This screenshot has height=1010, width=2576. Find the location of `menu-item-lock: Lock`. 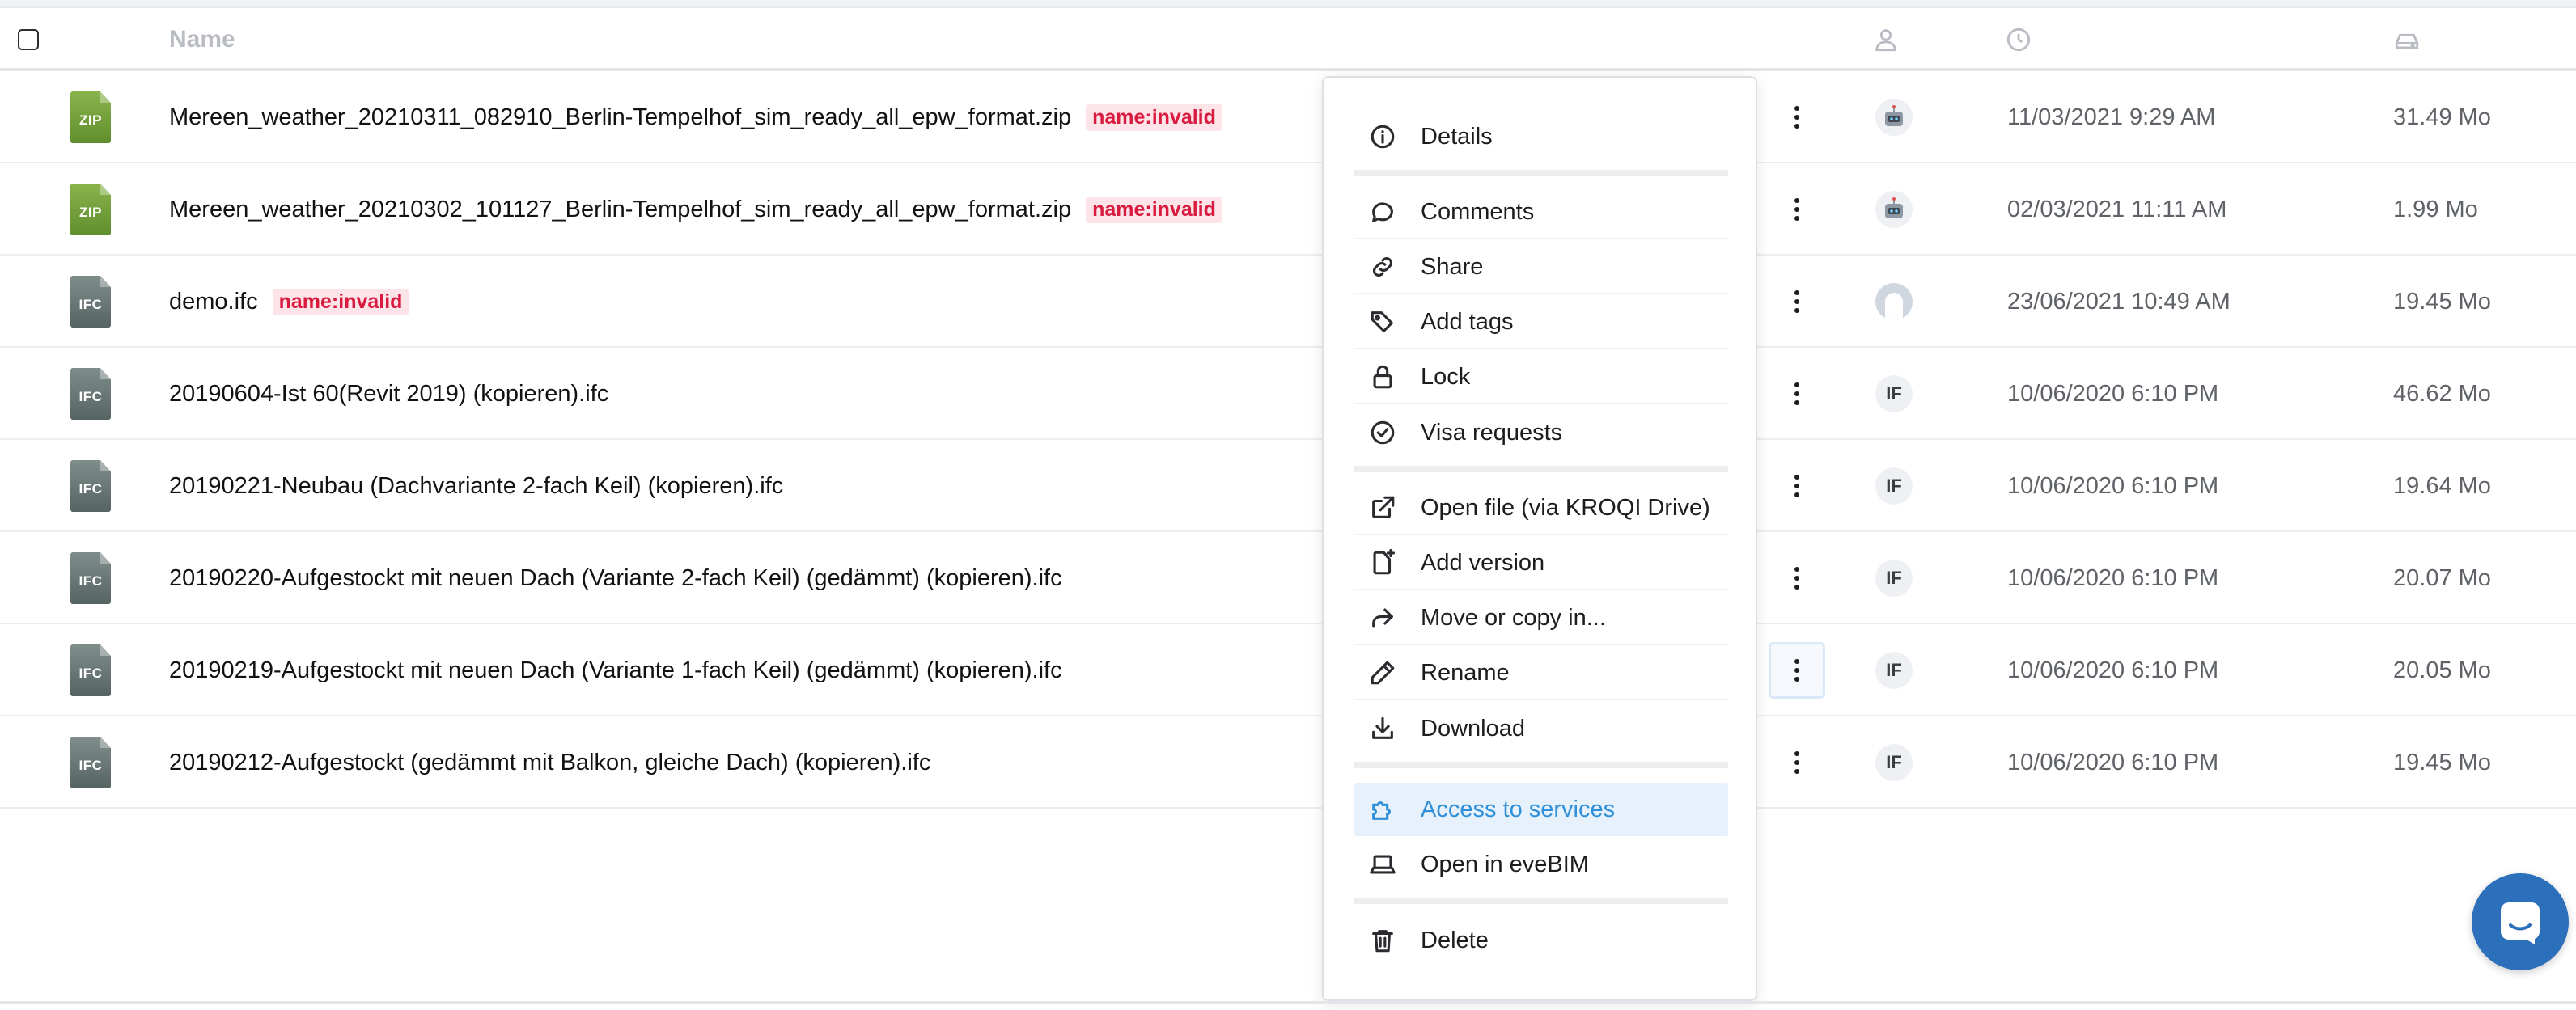

menu-item-lock: Lock is located at coordinates (1541, 377).